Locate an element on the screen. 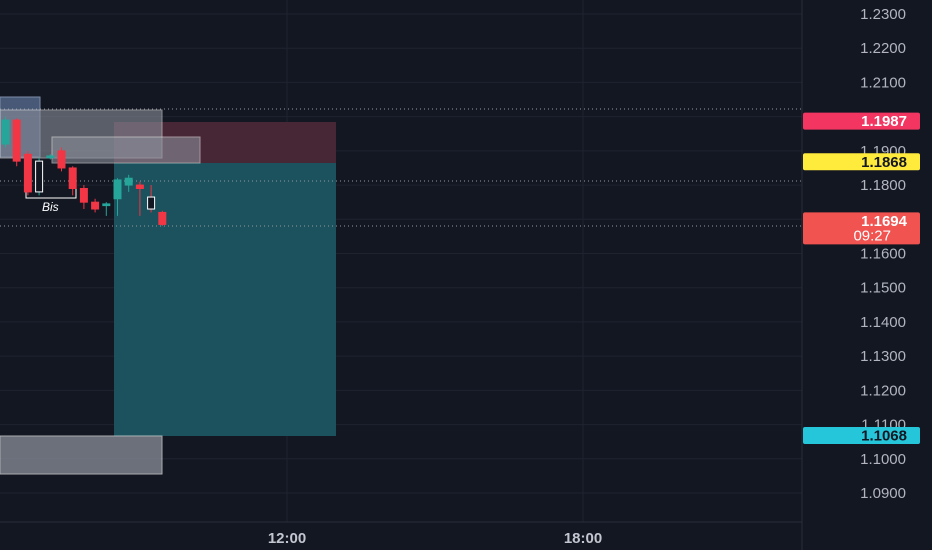  price-label-value: 1.1987 is located at coordinates (884, 121).